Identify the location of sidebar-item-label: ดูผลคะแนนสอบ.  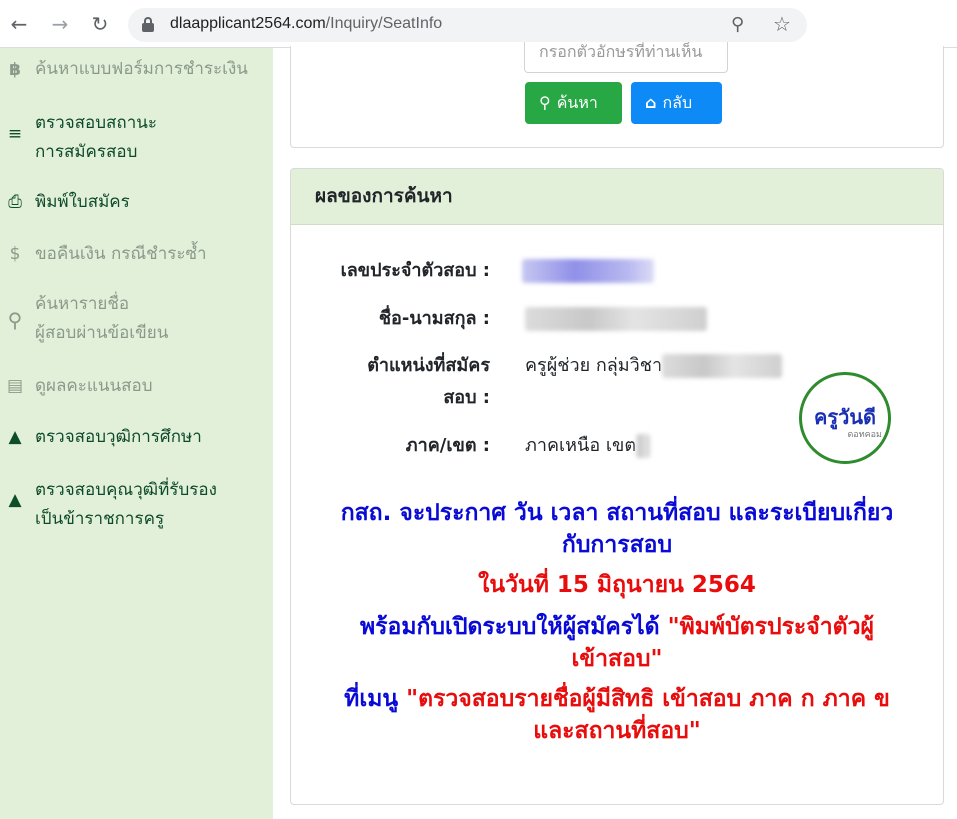
(94, 386).